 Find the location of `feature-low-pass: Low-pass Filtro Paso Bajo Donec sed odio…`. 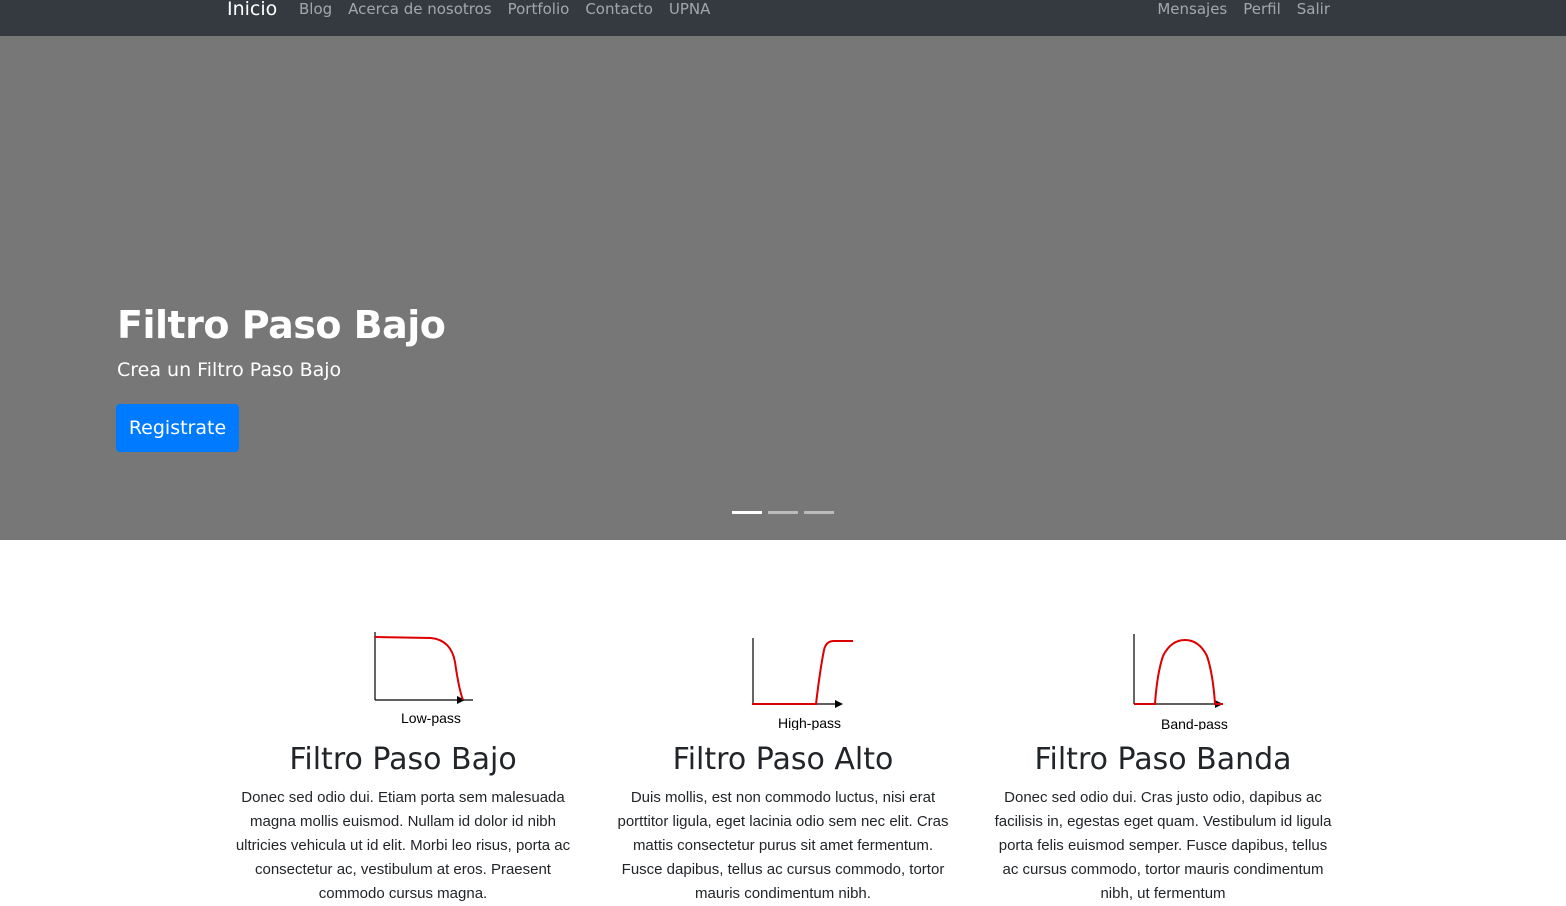

feature-low-pass: Low-pass Filtro Paso Bajo Donec sed odio… is located at coordinates (403, 768).